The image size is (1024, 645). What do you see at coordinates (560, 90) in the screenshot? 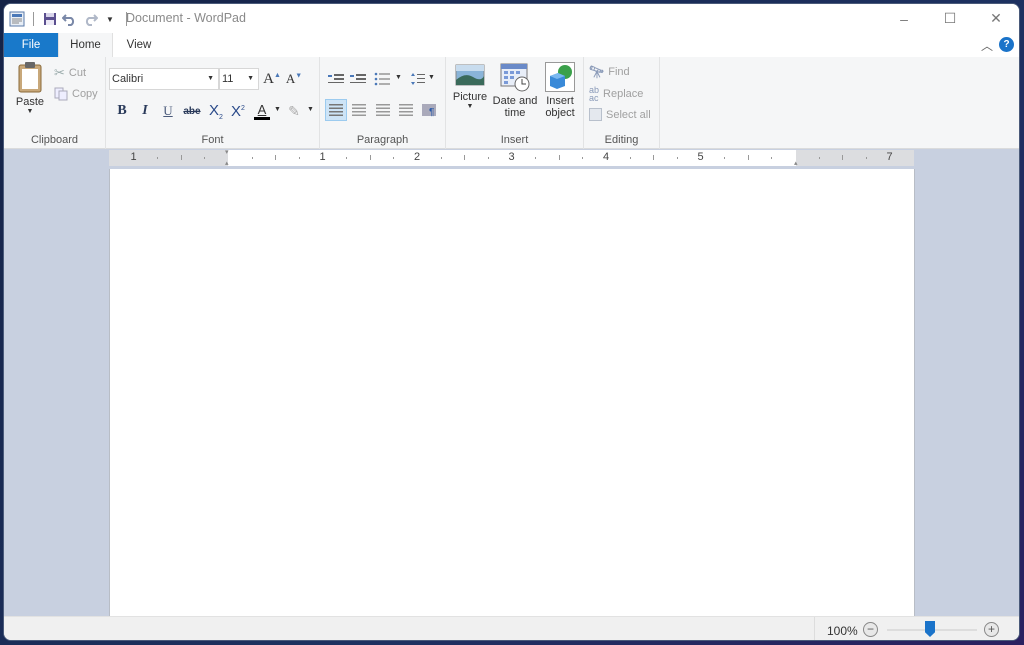
I see `insert-object-button: Insert object` at bounding box center [560, 90].